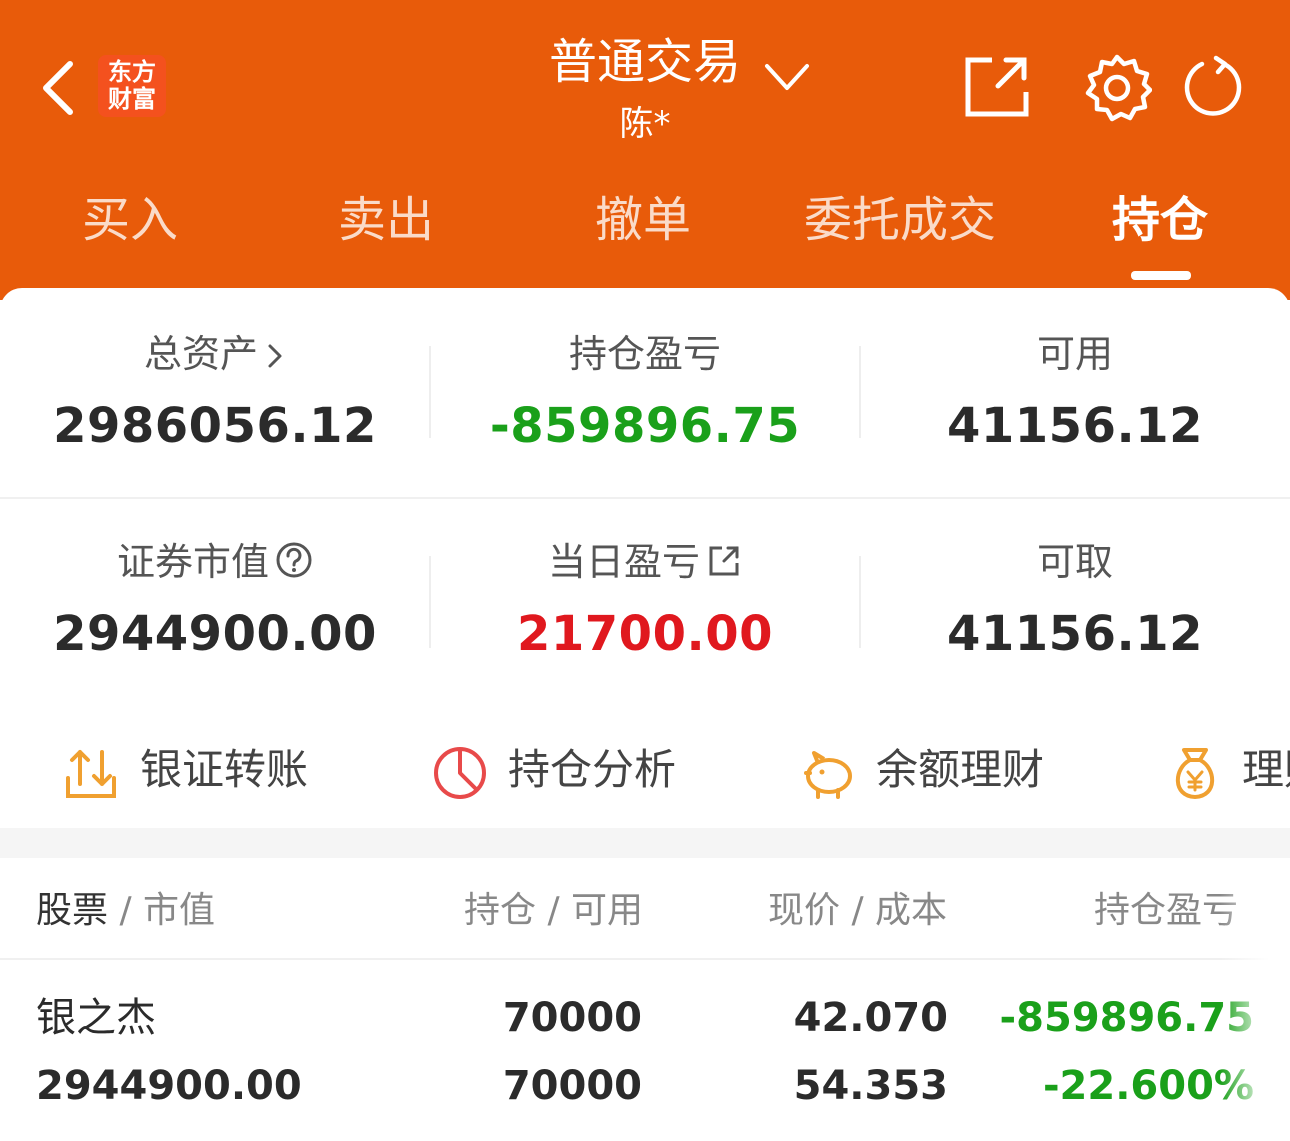 The height and width of the screenshot is (1141, 1290). Describe the element at coordinates (900, 220) in the screenshot. I see `tab-orders: 委托成交` at that location.